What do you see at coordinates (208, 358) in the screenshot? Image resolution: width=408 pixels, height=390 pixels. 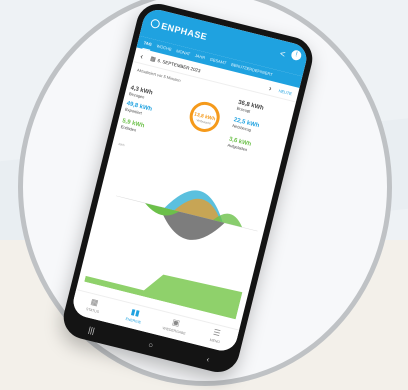 I see `back-icon: ‹` at bounding box center [208, 358].